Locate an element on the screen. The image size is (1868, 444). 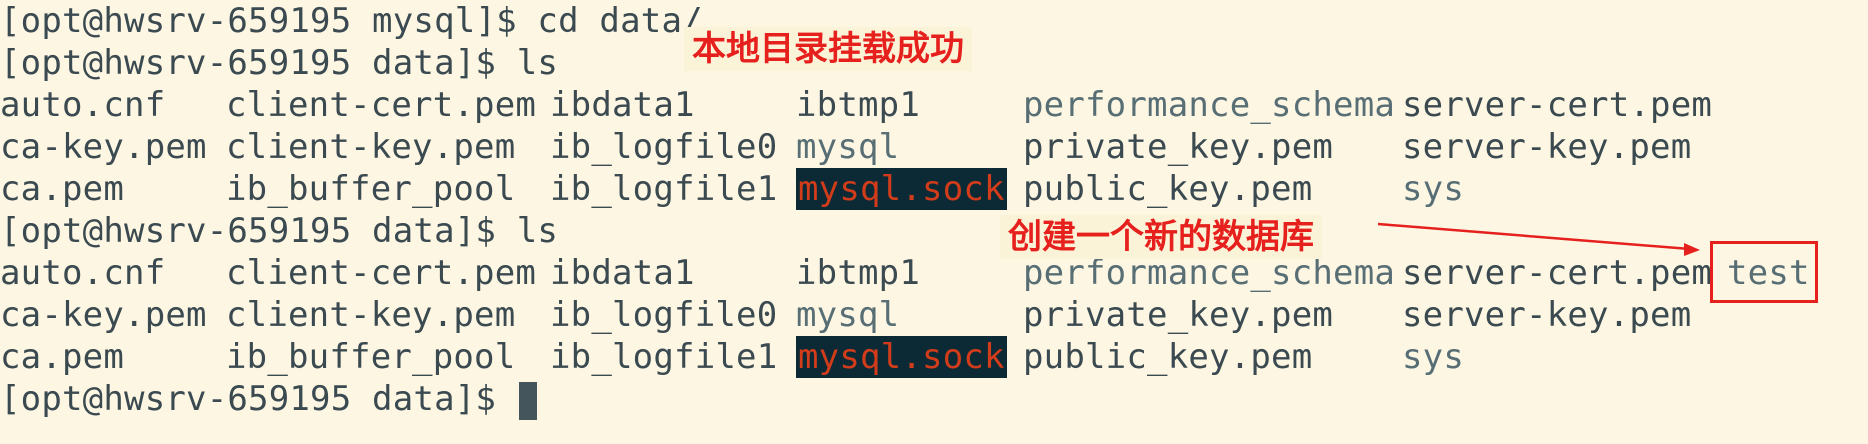
test-highlight-box is located at coordinates (1764, 272).